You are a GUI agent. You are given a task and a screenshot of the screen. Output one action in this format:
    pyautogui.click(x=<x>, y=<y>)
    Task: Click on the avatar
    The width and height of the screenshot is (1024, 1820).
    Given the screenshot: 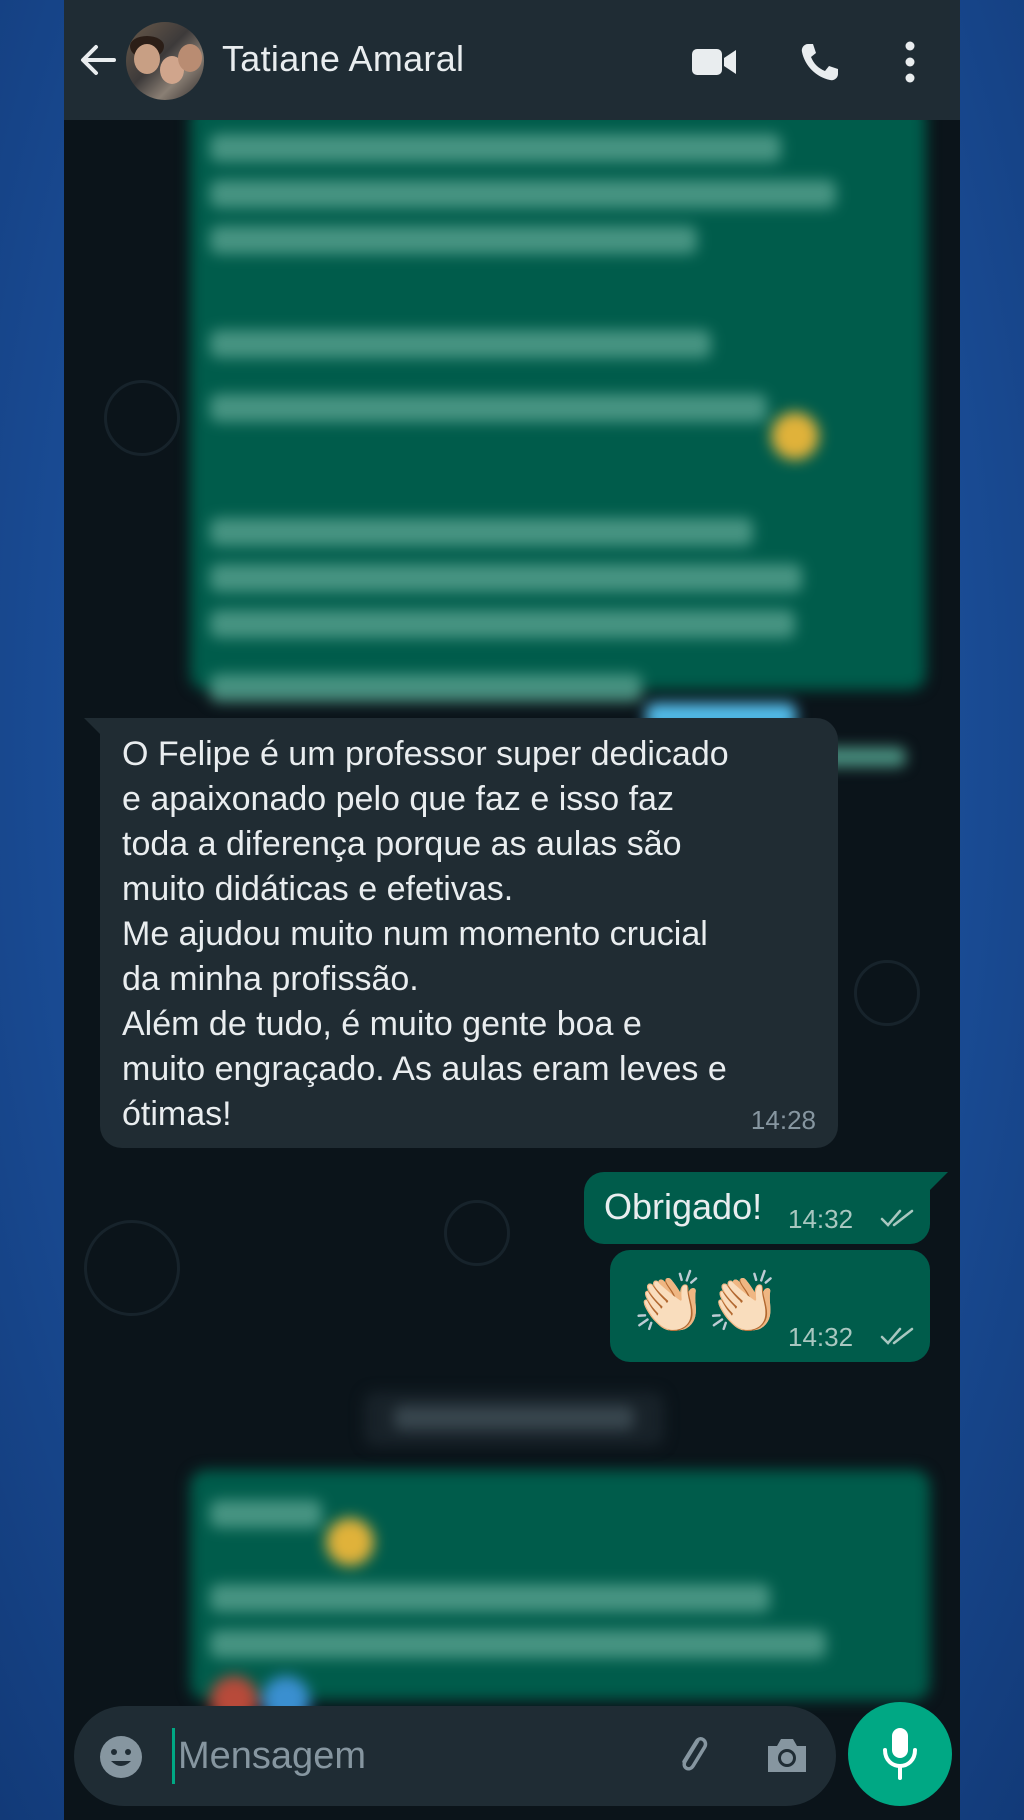 What is the action you would take?
    pyautogui.click(x=165, y=61)
    